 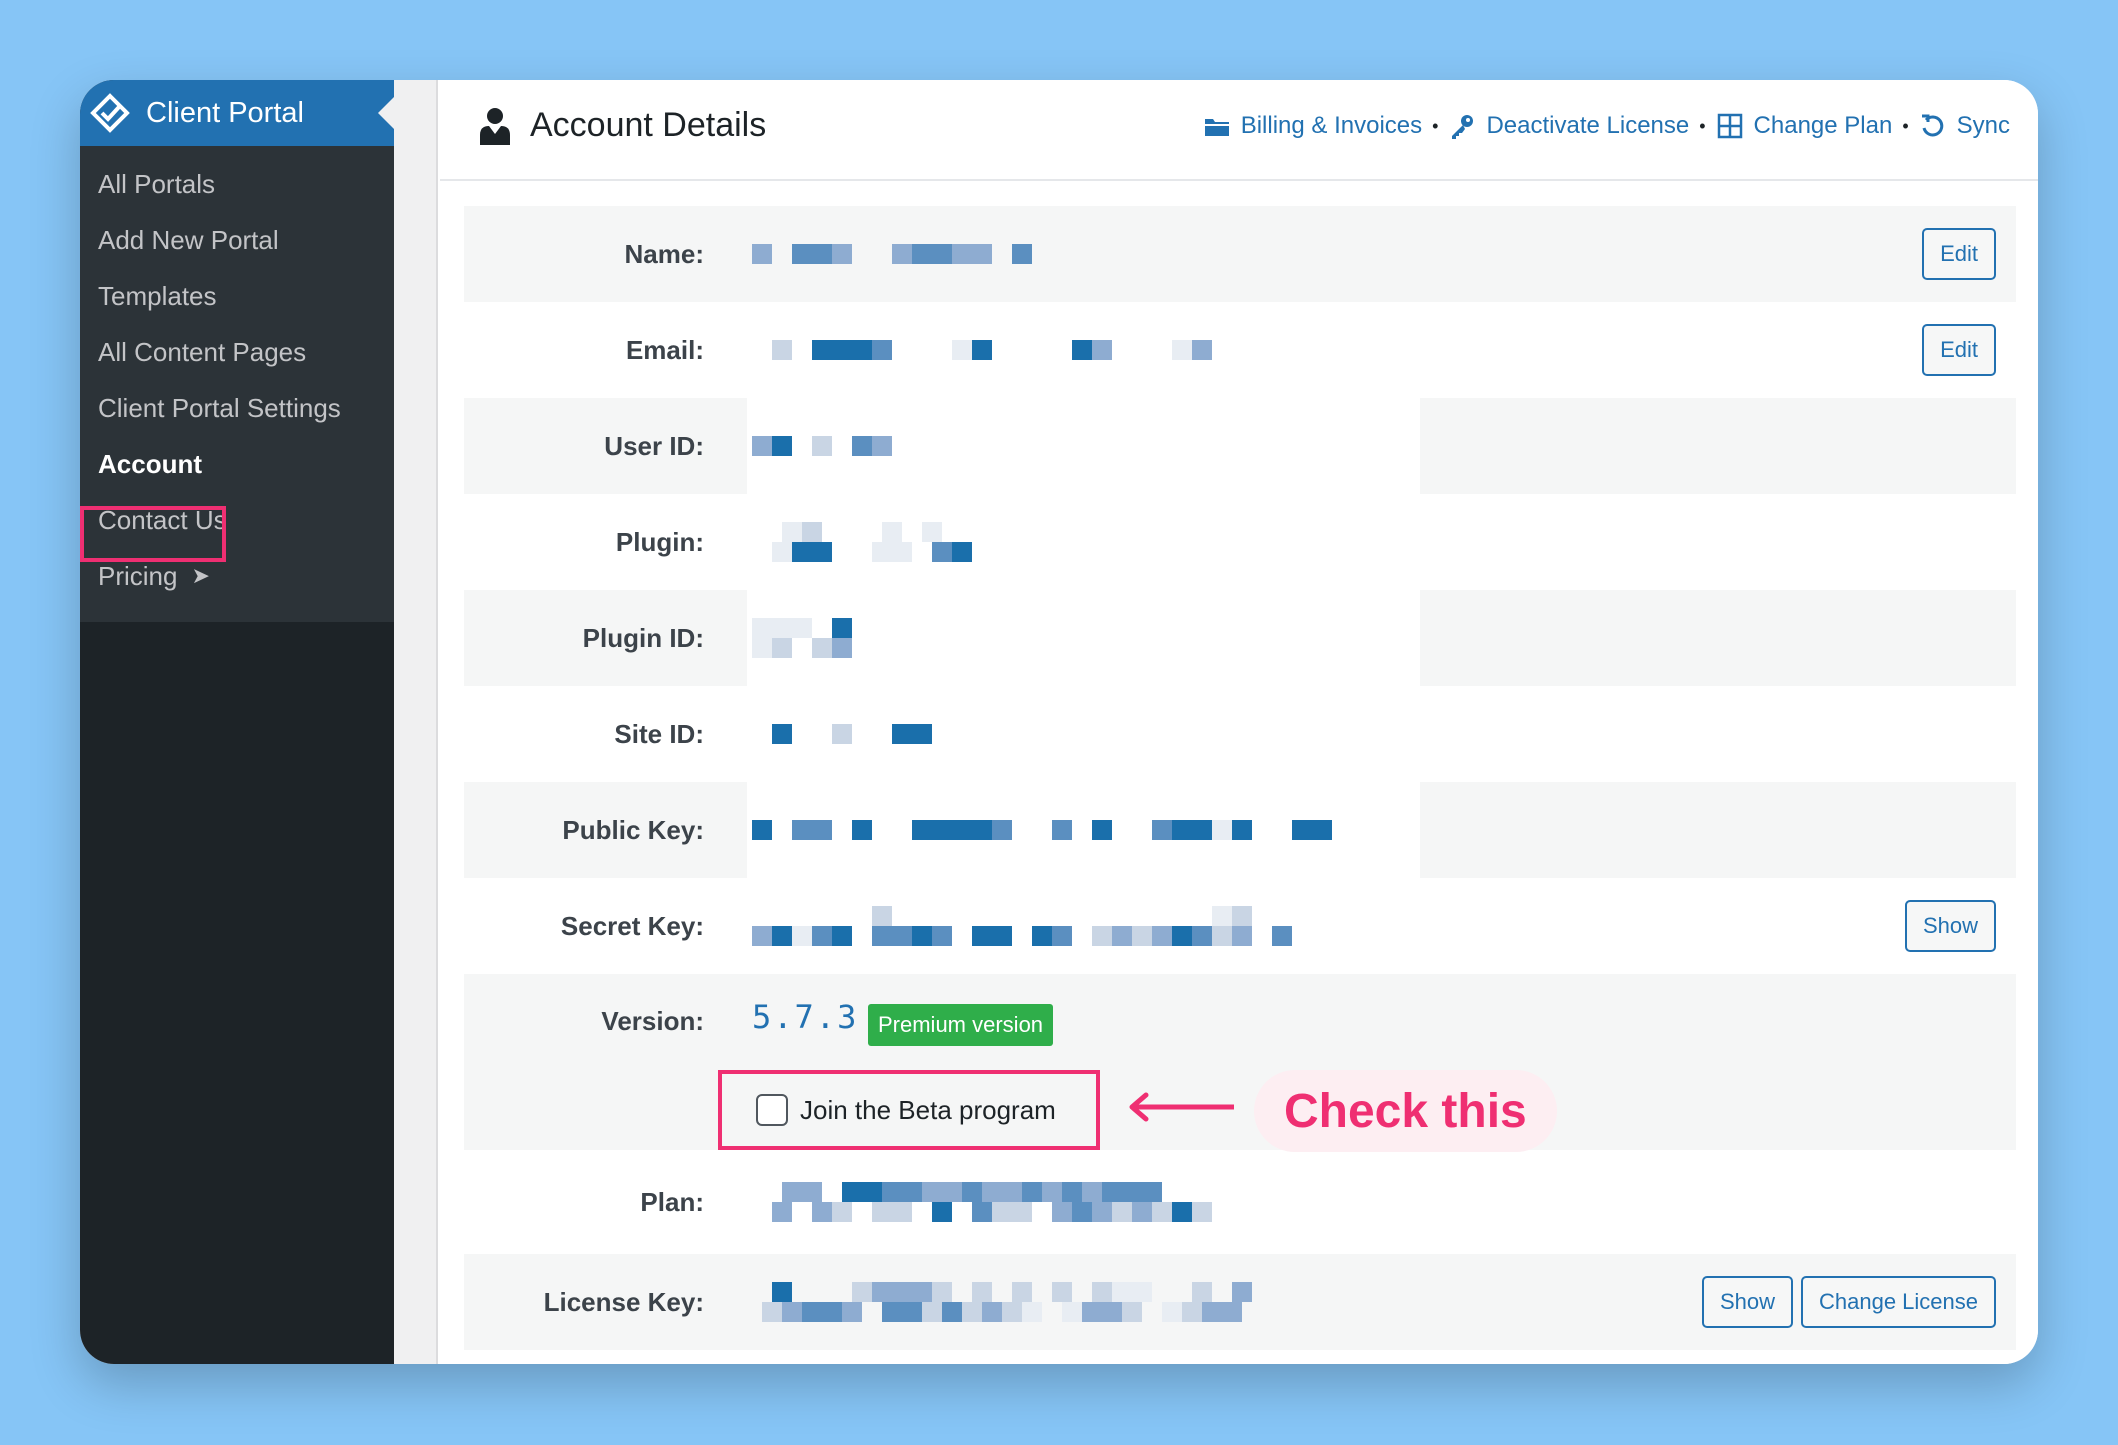 What do you see at coordinates (1898, 1302) in the screenshot?
I see `change-license-button: Change License` at bounding box center [1898, 1302].